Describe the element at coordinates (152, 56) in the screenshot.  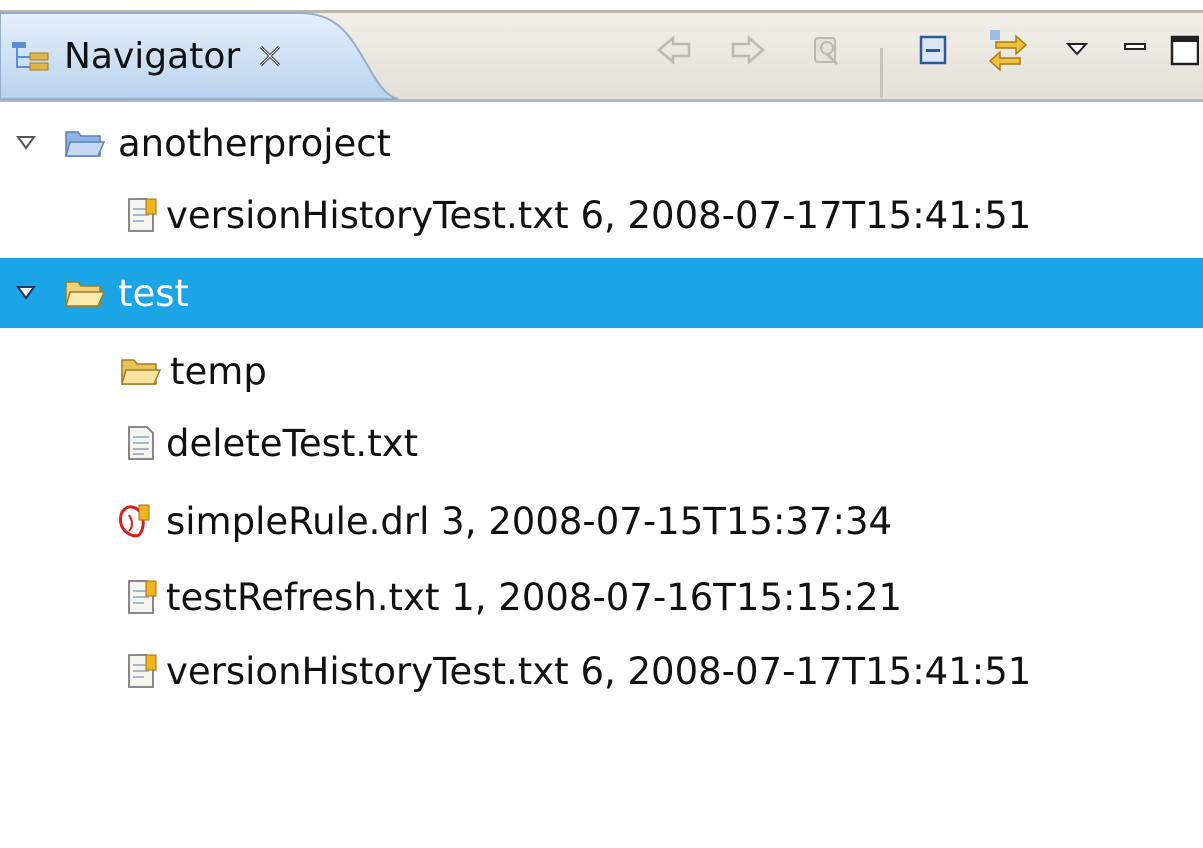
I see `view-title: Navigator` at that location.